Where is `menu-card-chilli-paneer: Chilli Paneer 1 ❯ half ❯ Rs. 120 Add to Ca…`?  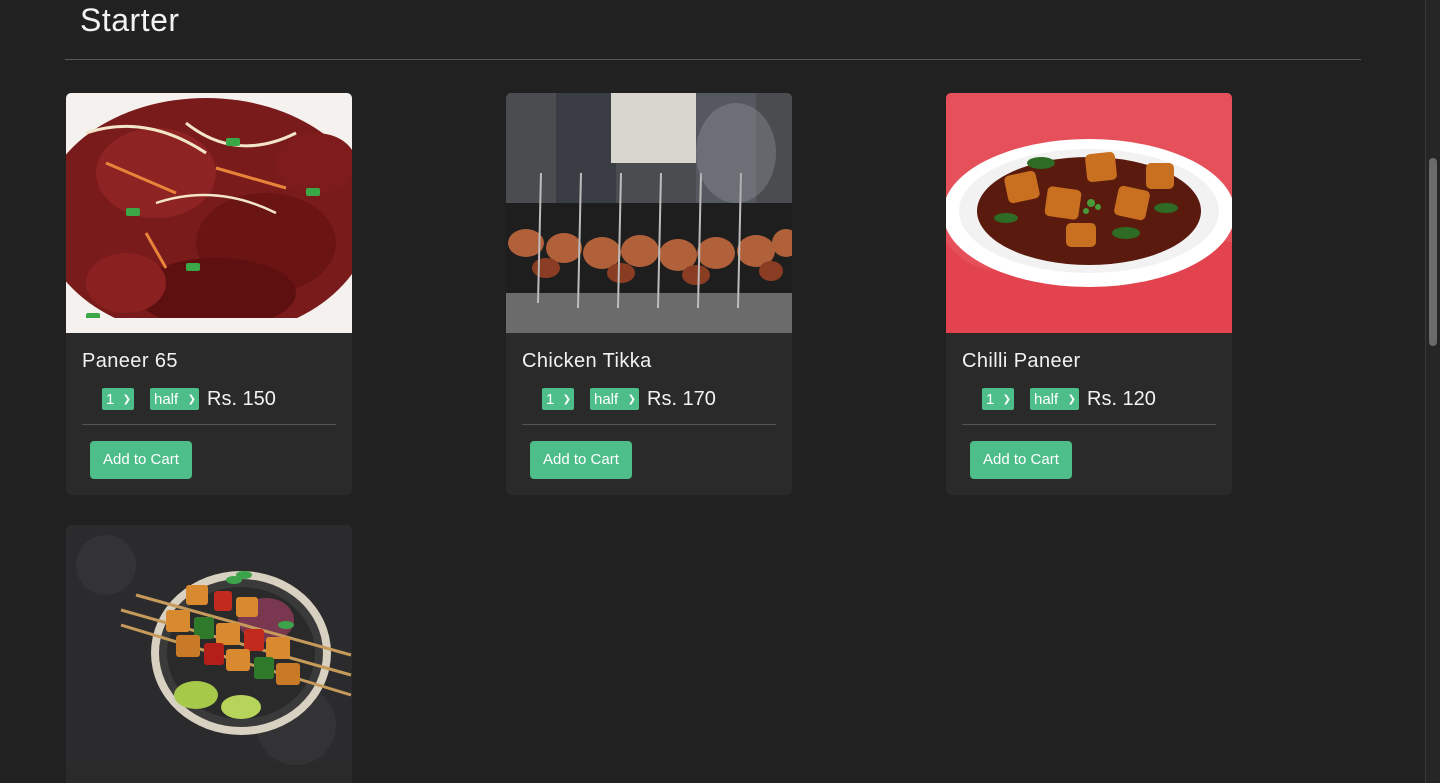
menu-card-chilli-paneer: Chilli Paneer 1 ❯ half ❯ Rs. 120 Add to Ca… is located at coordinates (1089, 294).